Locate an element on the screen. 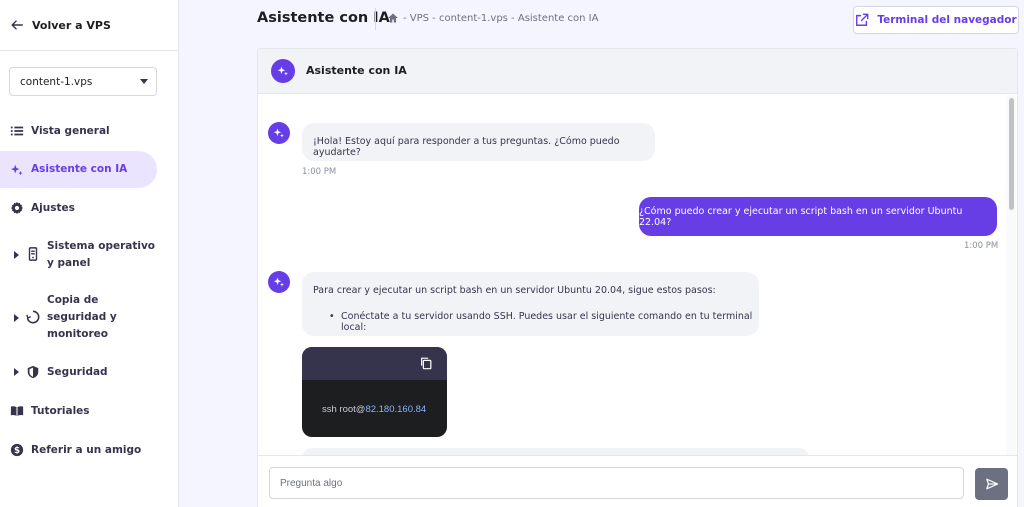  sidebar-item-label: Copia de seguridad y monitoreo is located at coordinates (82, 317).